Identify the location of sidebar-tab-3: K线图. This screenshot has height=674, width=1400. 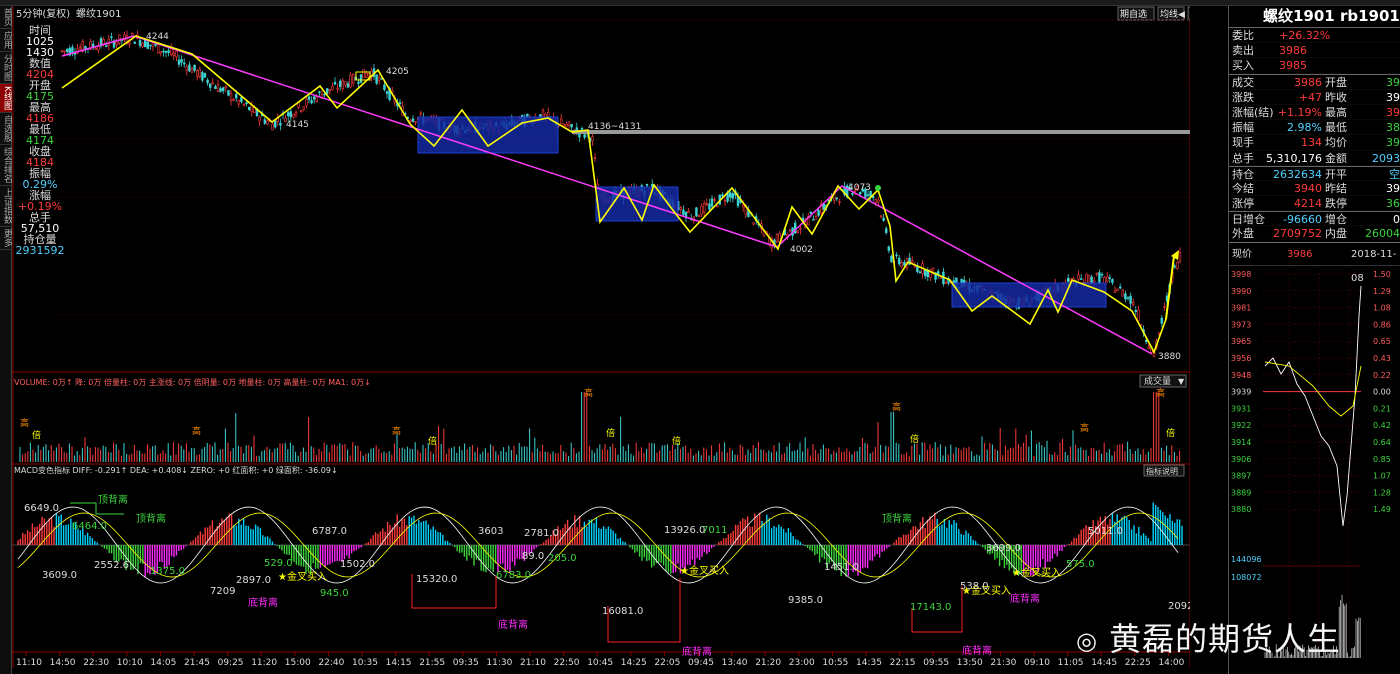
(6, 98).